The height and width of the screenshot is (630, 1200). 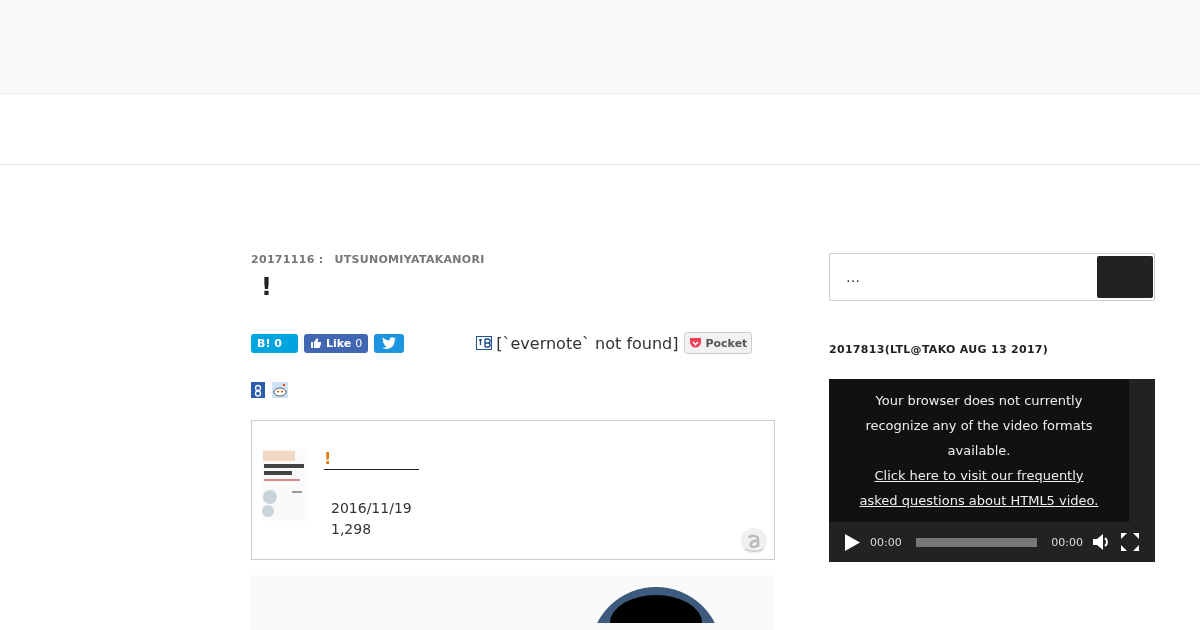 I want to click on pocket-button: Pocket, so click(x=718, y=343).